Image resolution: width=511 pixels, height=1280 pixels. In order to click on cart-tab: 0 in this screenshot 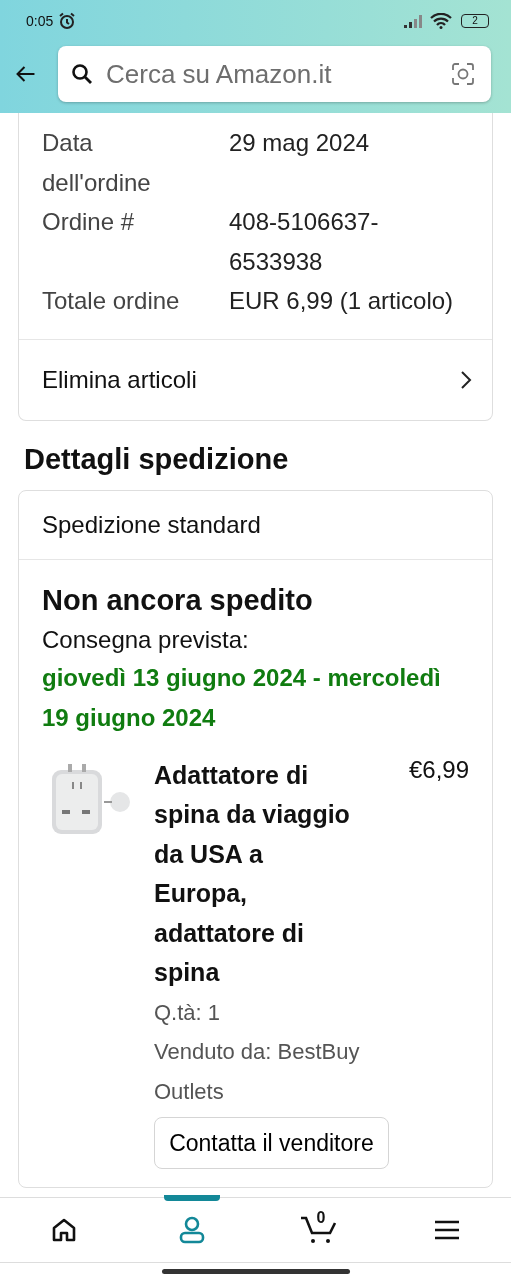, I will do `click(319, 1230)`.